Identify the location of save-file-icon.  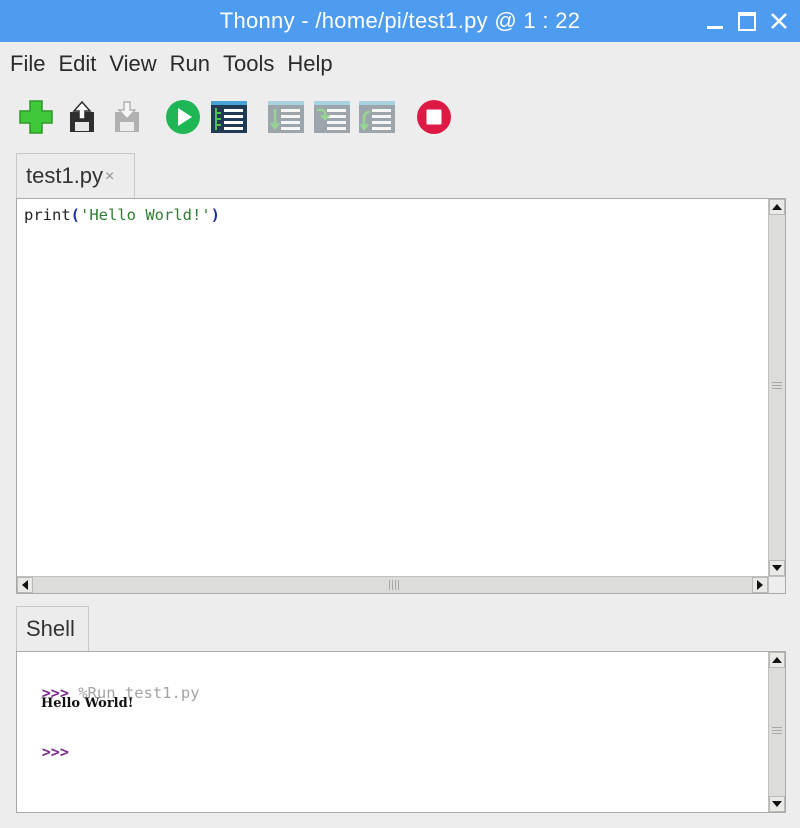
(127, 116).